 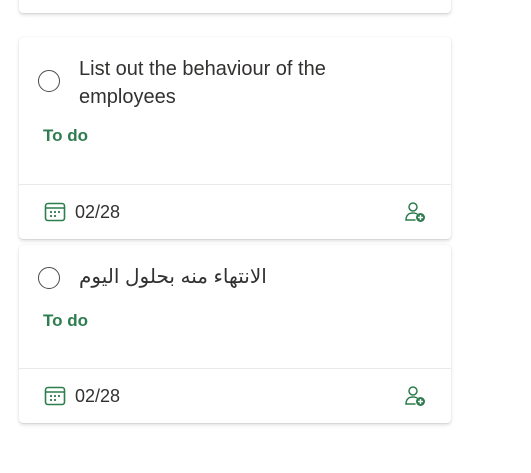 I want to click on task-title: الانتهاء منه بحلول اليوم, so click(x=244, y=277).